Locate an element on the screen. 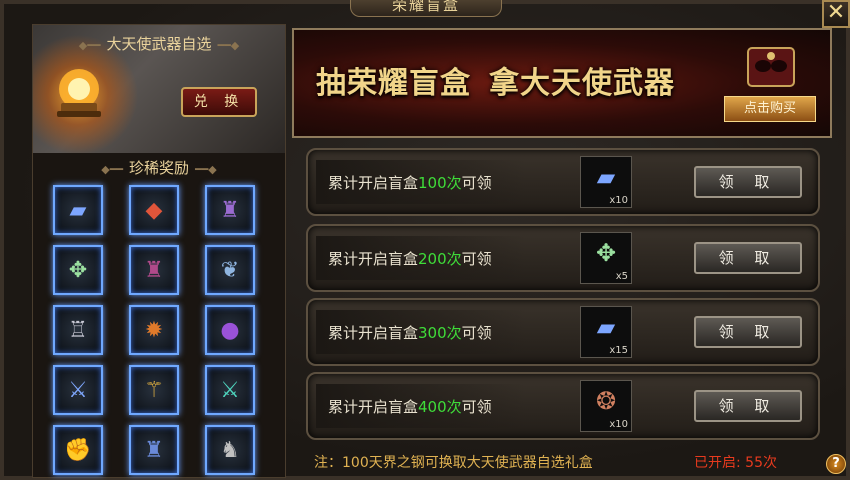 The width and height of the screenshot is (850, 480). feather-reward-cell: ❦ is located at coordinates (230, 270).